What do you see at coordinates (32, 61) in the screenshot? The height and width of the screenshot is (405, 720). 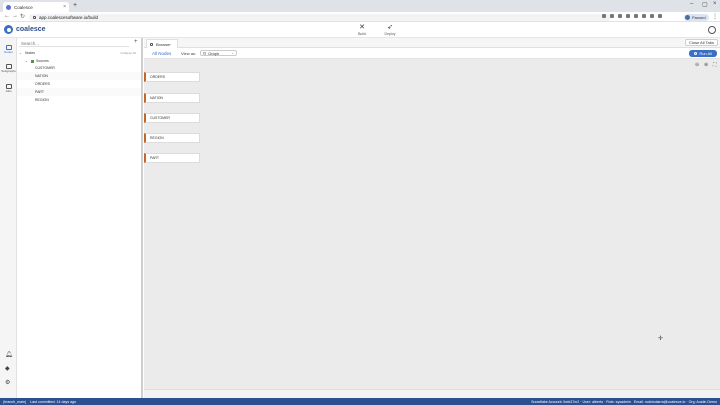 I see `source-folder-icon` at bounding box center [32, 61].